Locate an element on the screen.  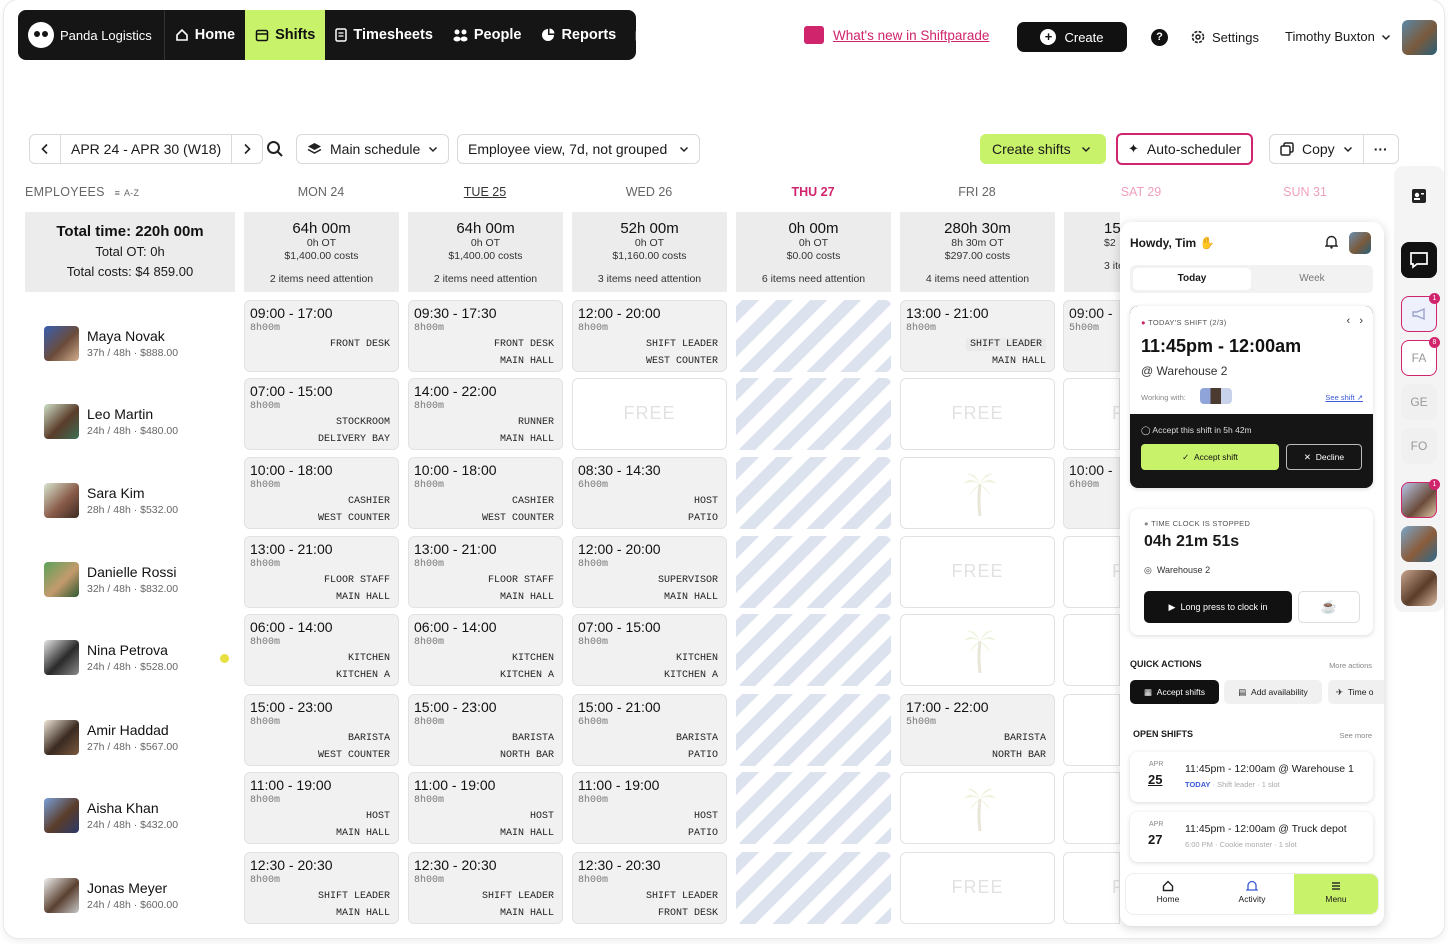
employee-row: Nina Petrova 24h / 48h · $528.00 is located at coordinates (136, 657).